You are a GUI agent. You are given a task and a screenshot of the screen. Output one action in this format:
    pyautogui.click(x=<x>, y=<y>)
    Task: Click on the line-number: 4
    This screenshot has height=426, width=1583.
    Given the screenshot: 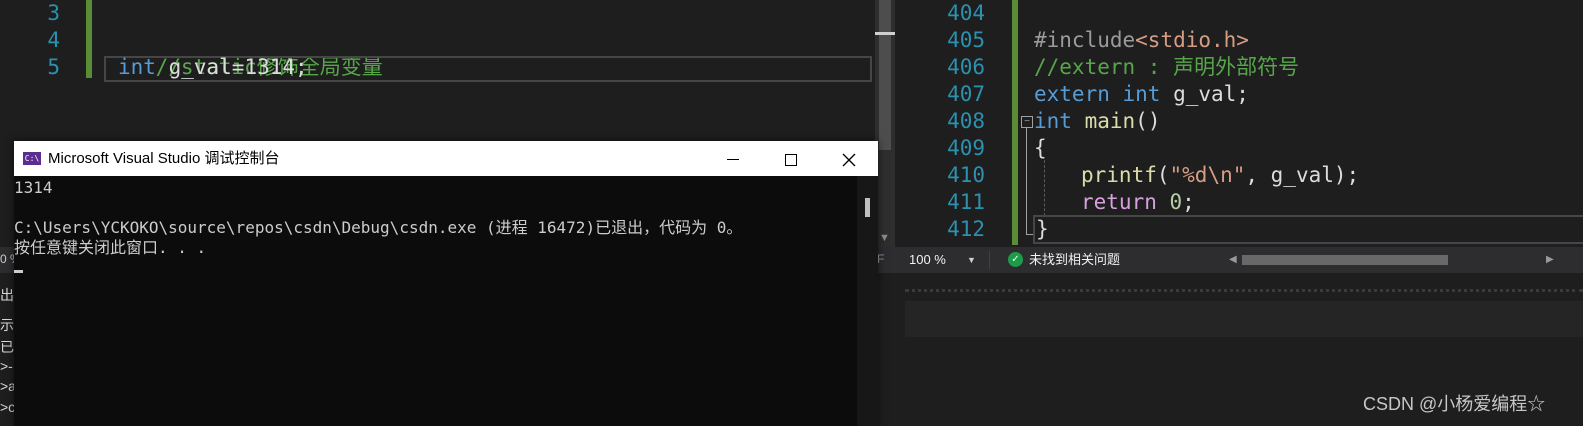 What is the action you would take?
    pyautogui.click(x=53, y=40)
    